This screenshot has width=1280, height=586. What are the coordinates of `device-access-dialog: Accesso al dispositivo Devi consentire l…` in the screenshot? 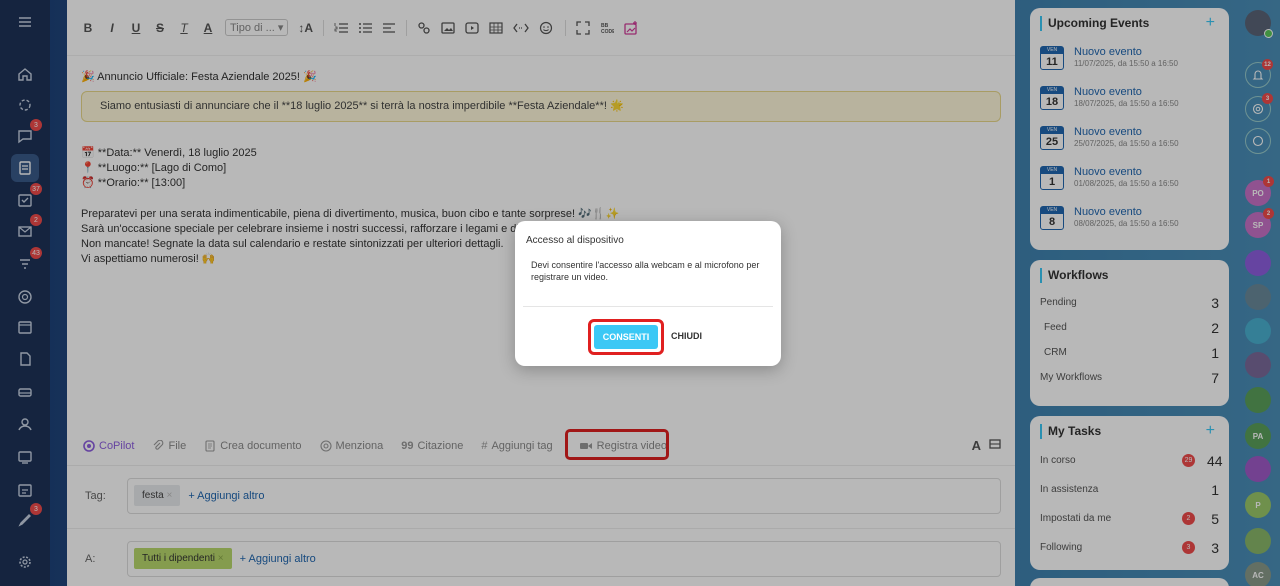 It's located at (648, 293).